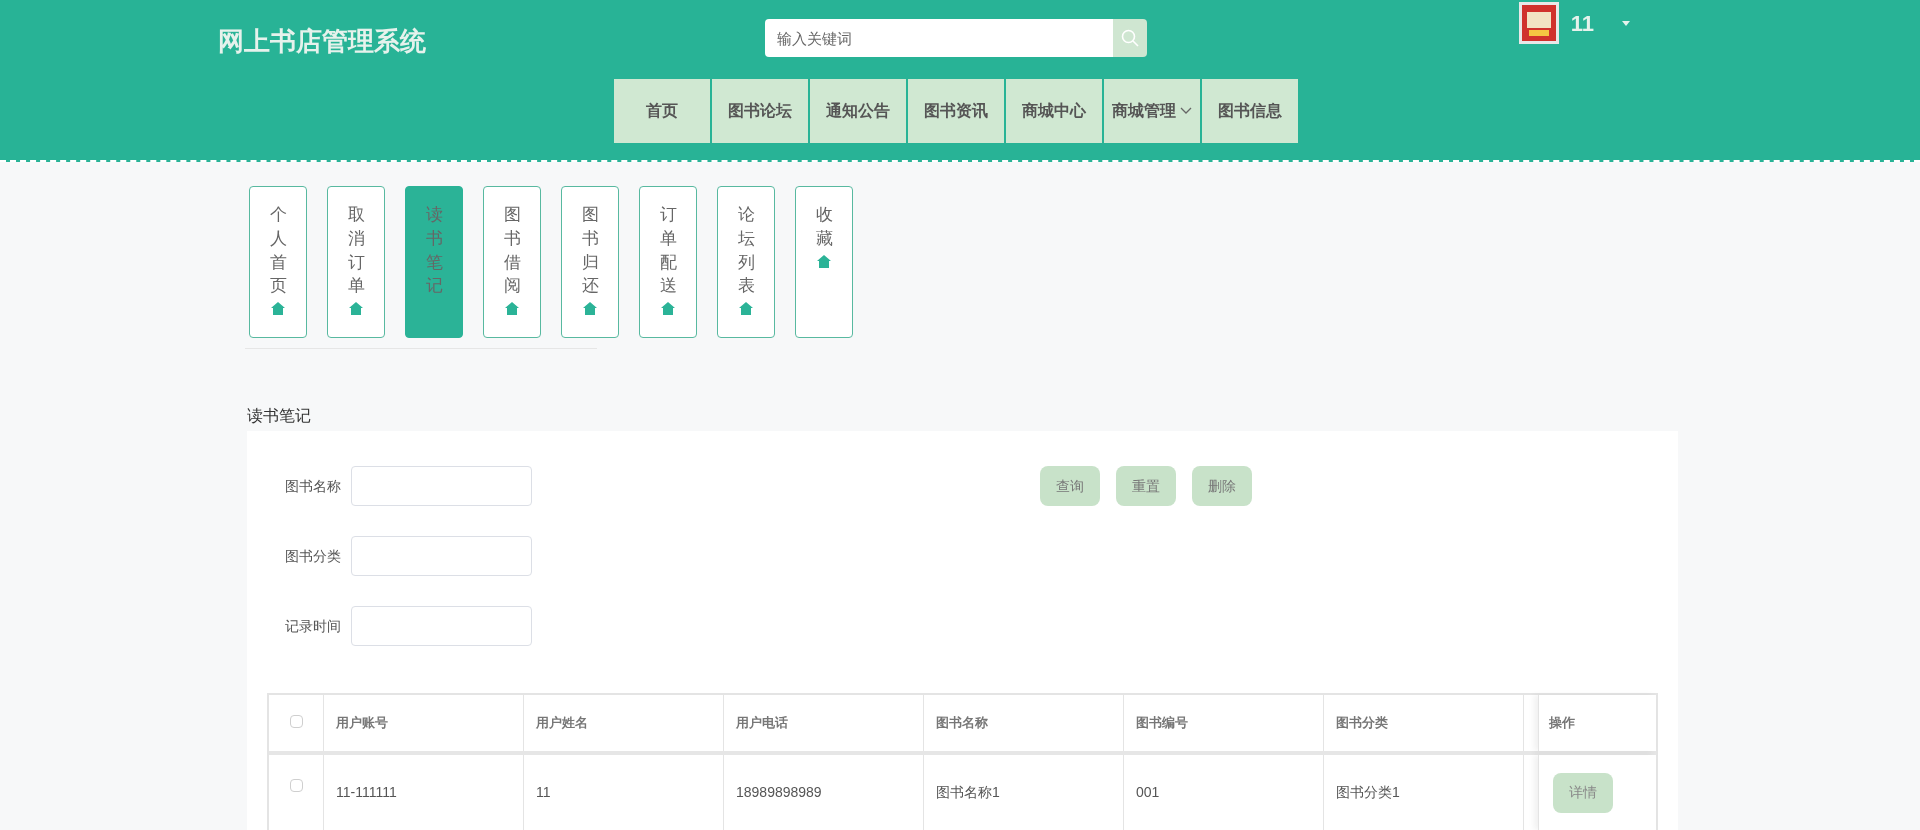 The image size is (1920, 830). What do you see at coordinates (322, 41) in the screenshot?
I see `site-title: 网上书店管理系统` at bounding box center [322, 41].